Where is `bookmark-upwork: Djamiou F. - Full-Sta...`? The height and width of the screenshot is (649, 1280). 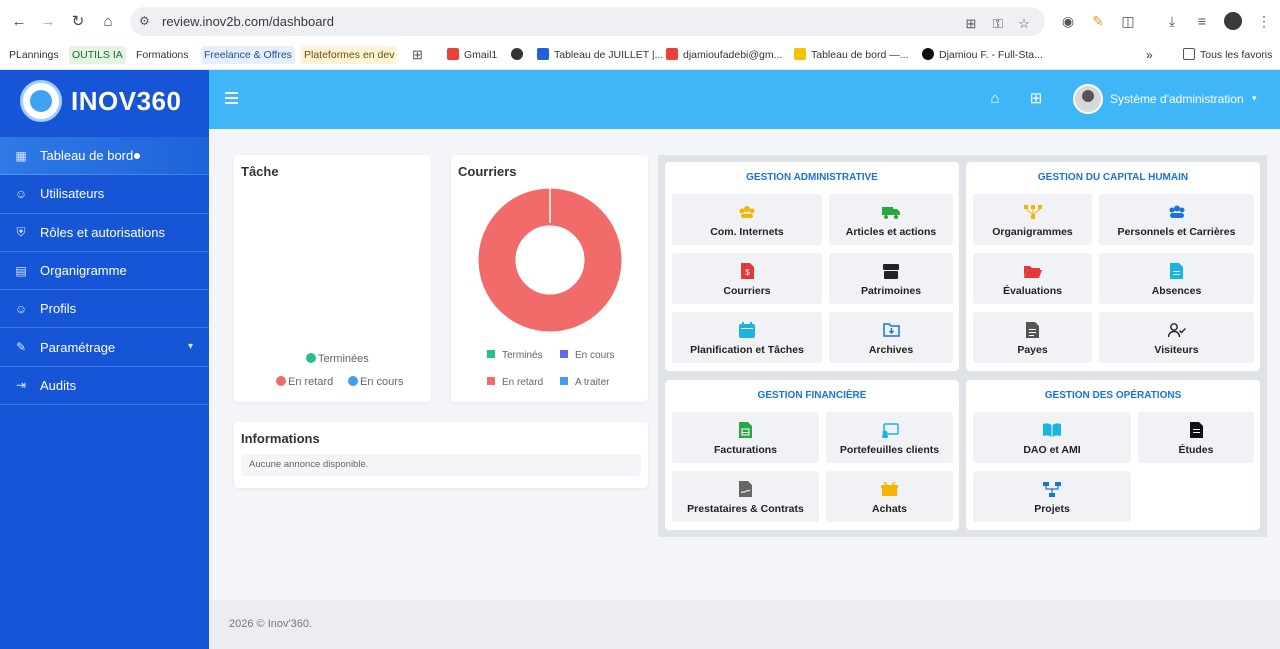
bookmark-upwork: Djamiou F. - Full-Sta... is located at coordinates (982, 55).